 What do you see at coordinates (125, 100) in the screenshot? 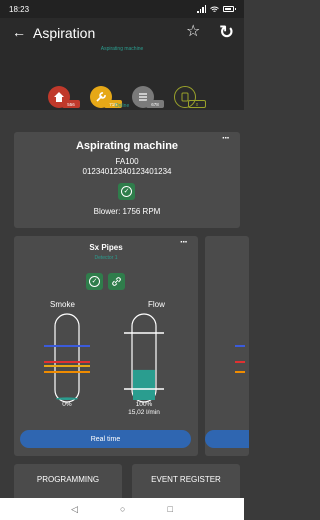
I see `status-summary: 556 719 678 0` at bounding box center [125, 100].